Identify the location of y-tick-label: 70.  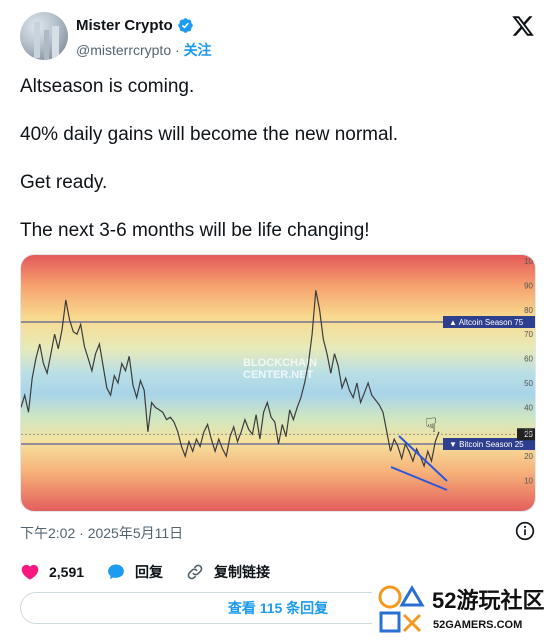
(528, 334).